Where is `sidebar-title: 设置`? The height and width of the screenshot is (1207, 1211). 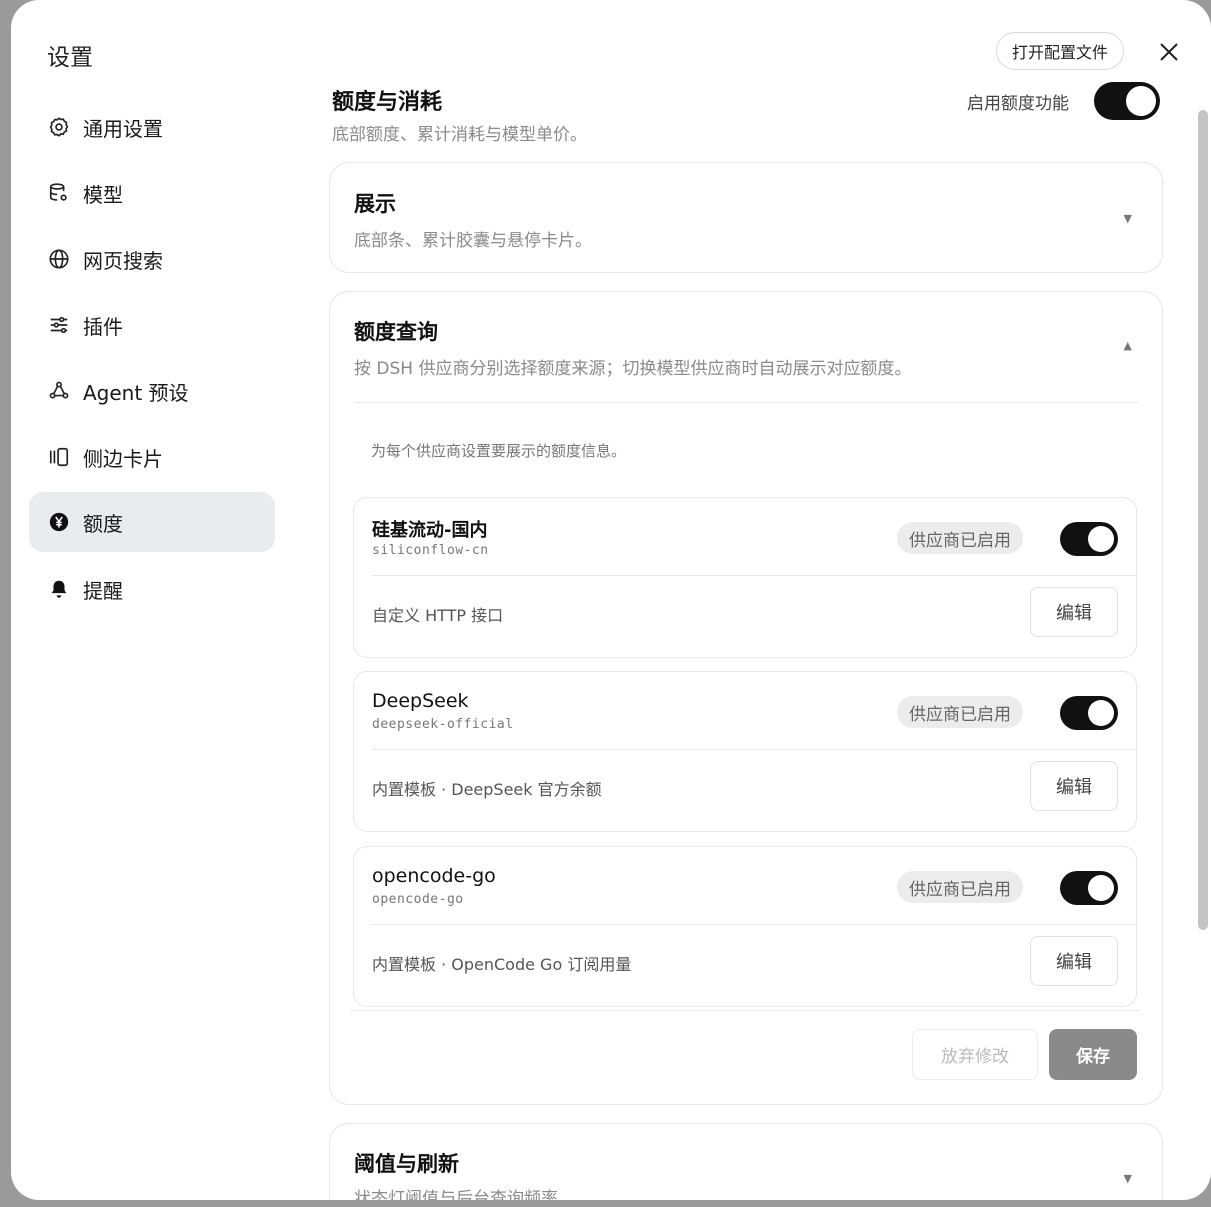 sidebar-title: 设置 is located at coordinates (70, 58).